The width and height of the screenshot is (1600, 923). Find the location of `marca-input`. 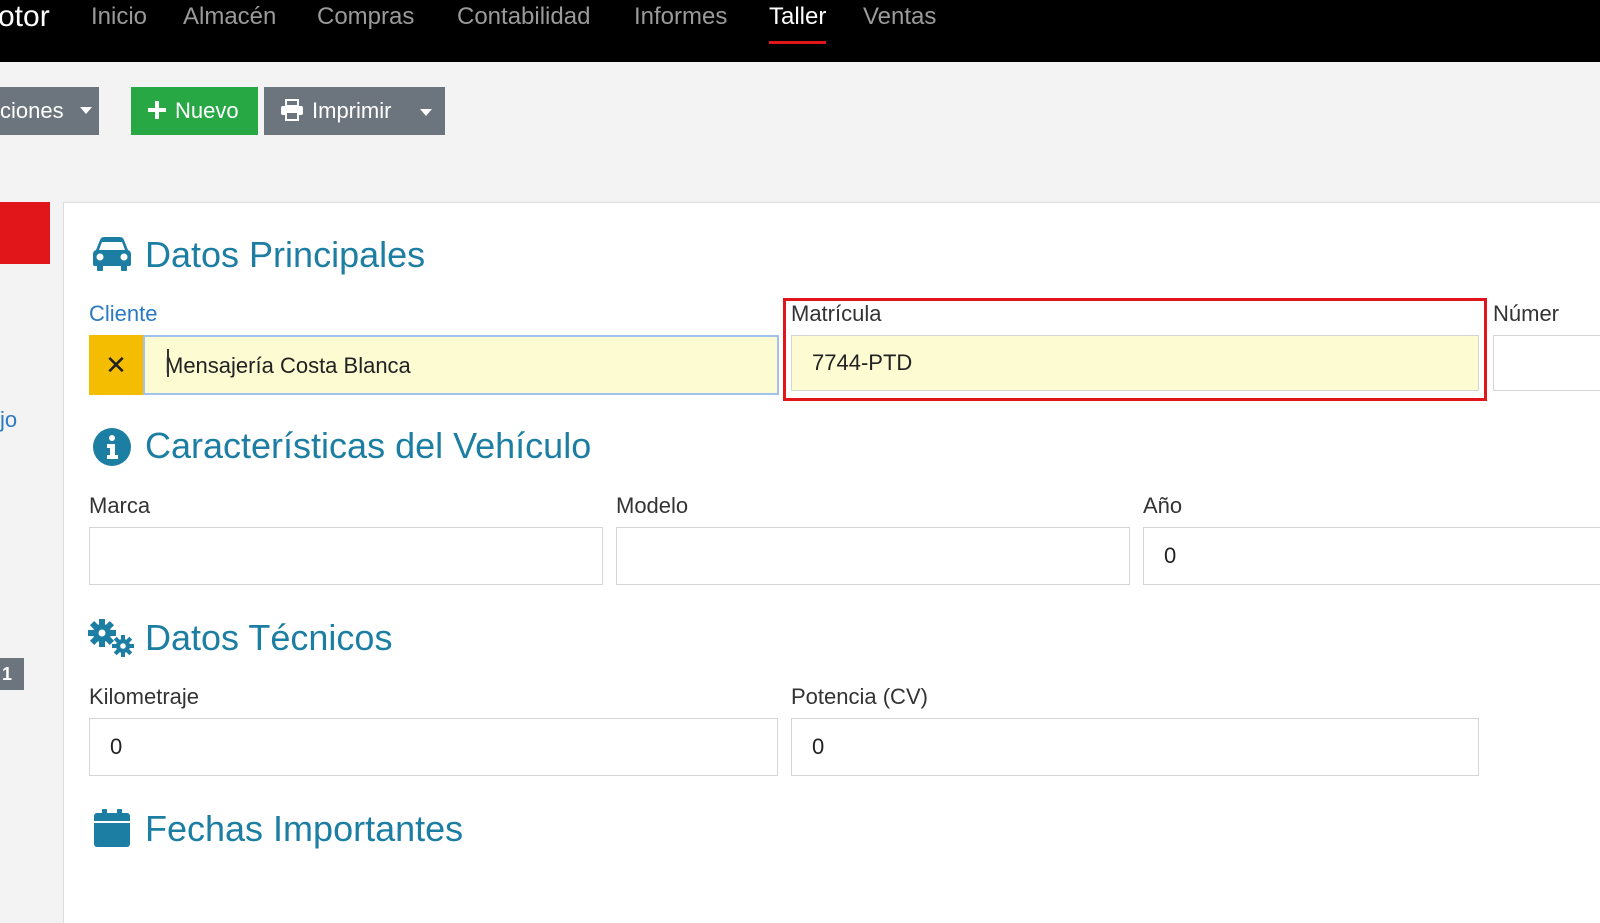

marca-input is located at coordinates (346, 556).